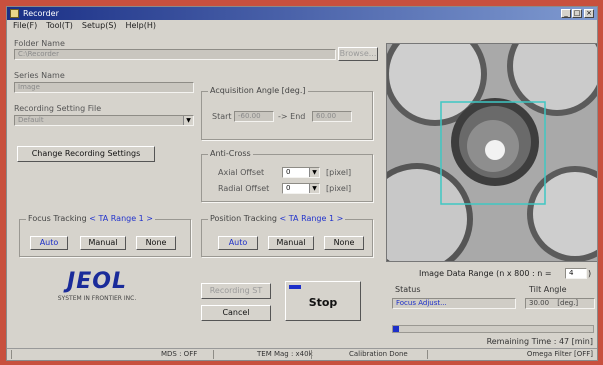 The image size is (603, 365). I want to click on focus-tracking-title: Focus Tracking < TA Range 1 >, so click(91, 218).